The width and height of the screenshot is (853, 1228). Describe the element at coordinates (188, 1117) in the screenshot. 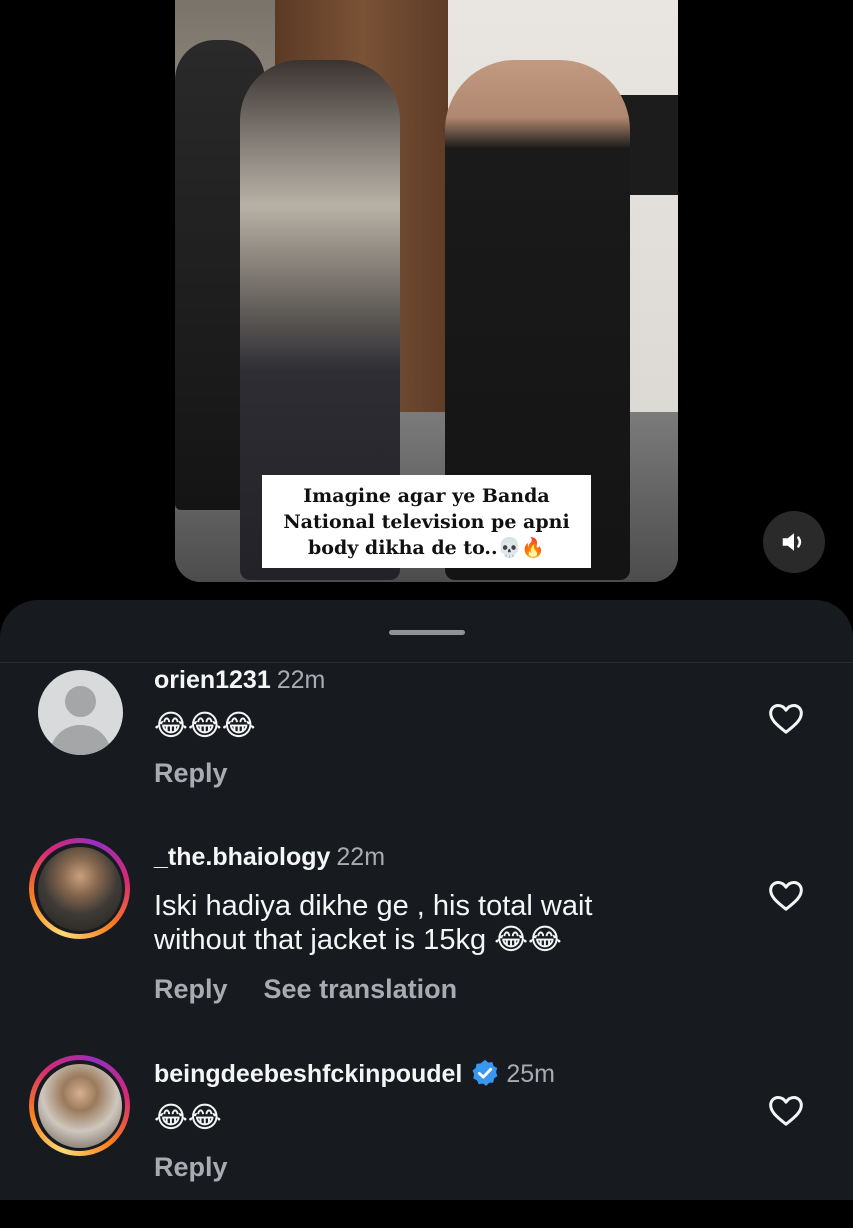

I see `comment-text: 😂😂` at that location.